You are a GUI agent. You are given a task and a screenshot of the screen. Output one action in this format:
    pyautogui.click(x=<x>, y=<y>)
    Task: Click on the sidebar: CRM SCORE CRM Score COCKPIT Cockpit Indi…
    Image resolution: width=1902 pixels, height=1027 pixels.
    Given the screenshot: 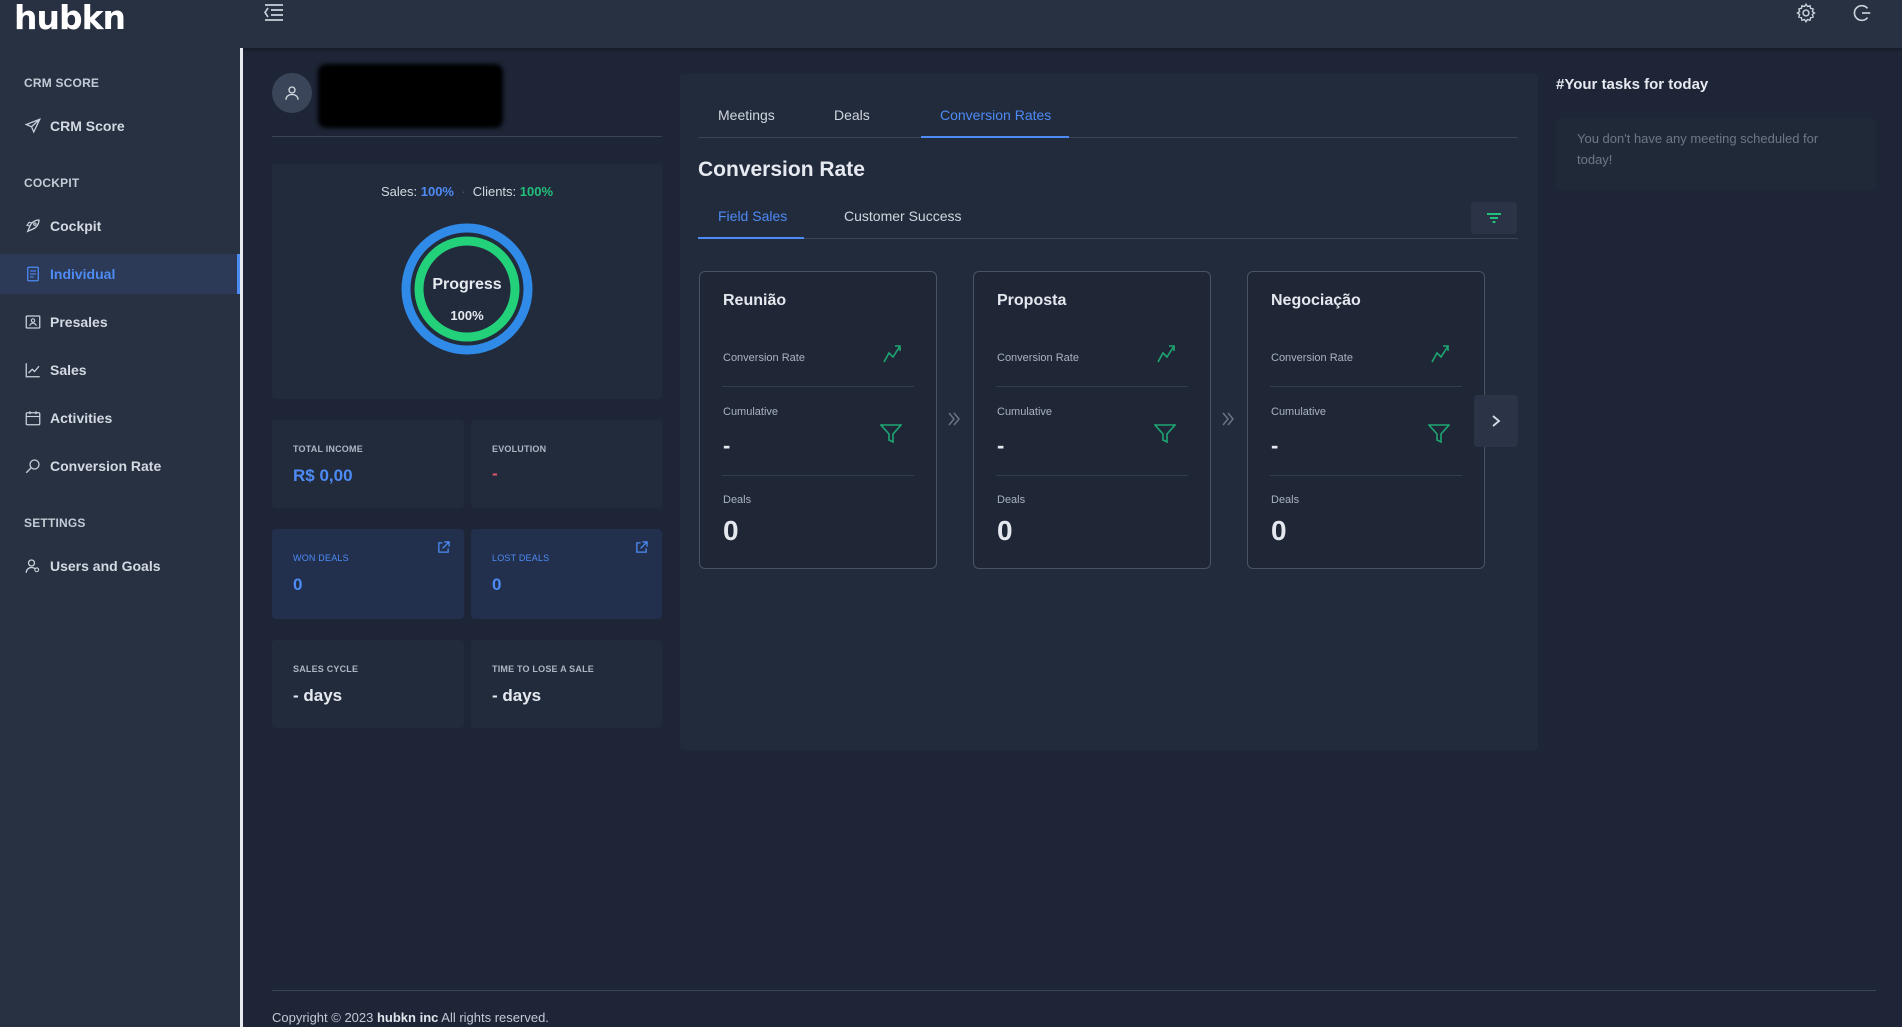 What is the action you would take?
    pyautogui.click(x=121, y=537)
    